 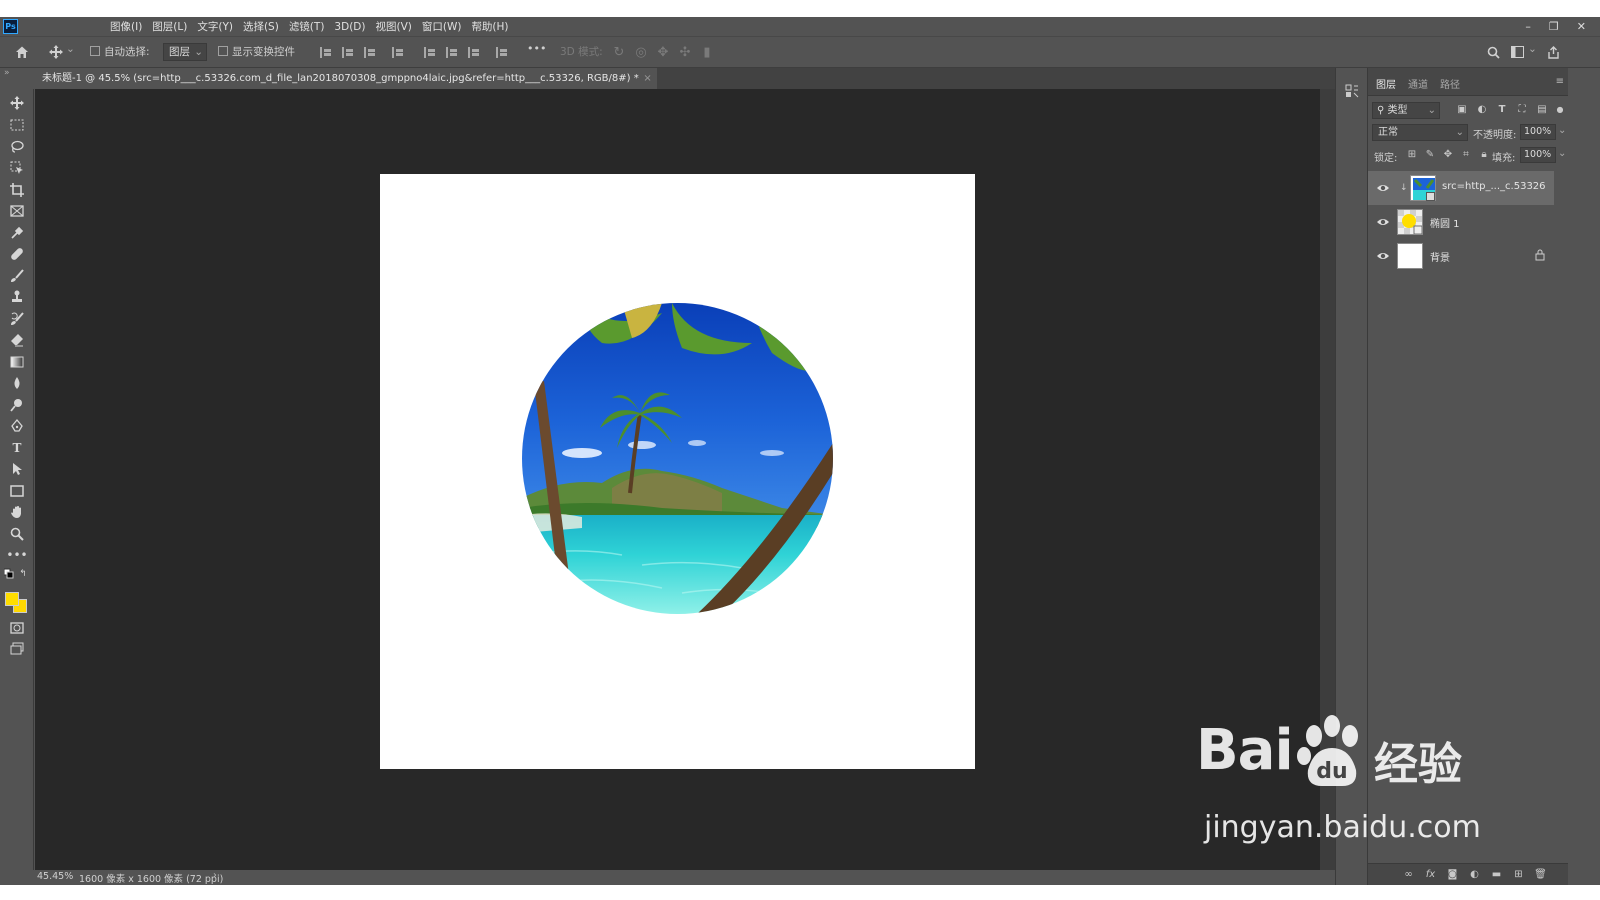 I want to click on align-hcenter-icon, so click(x=347, y=52).